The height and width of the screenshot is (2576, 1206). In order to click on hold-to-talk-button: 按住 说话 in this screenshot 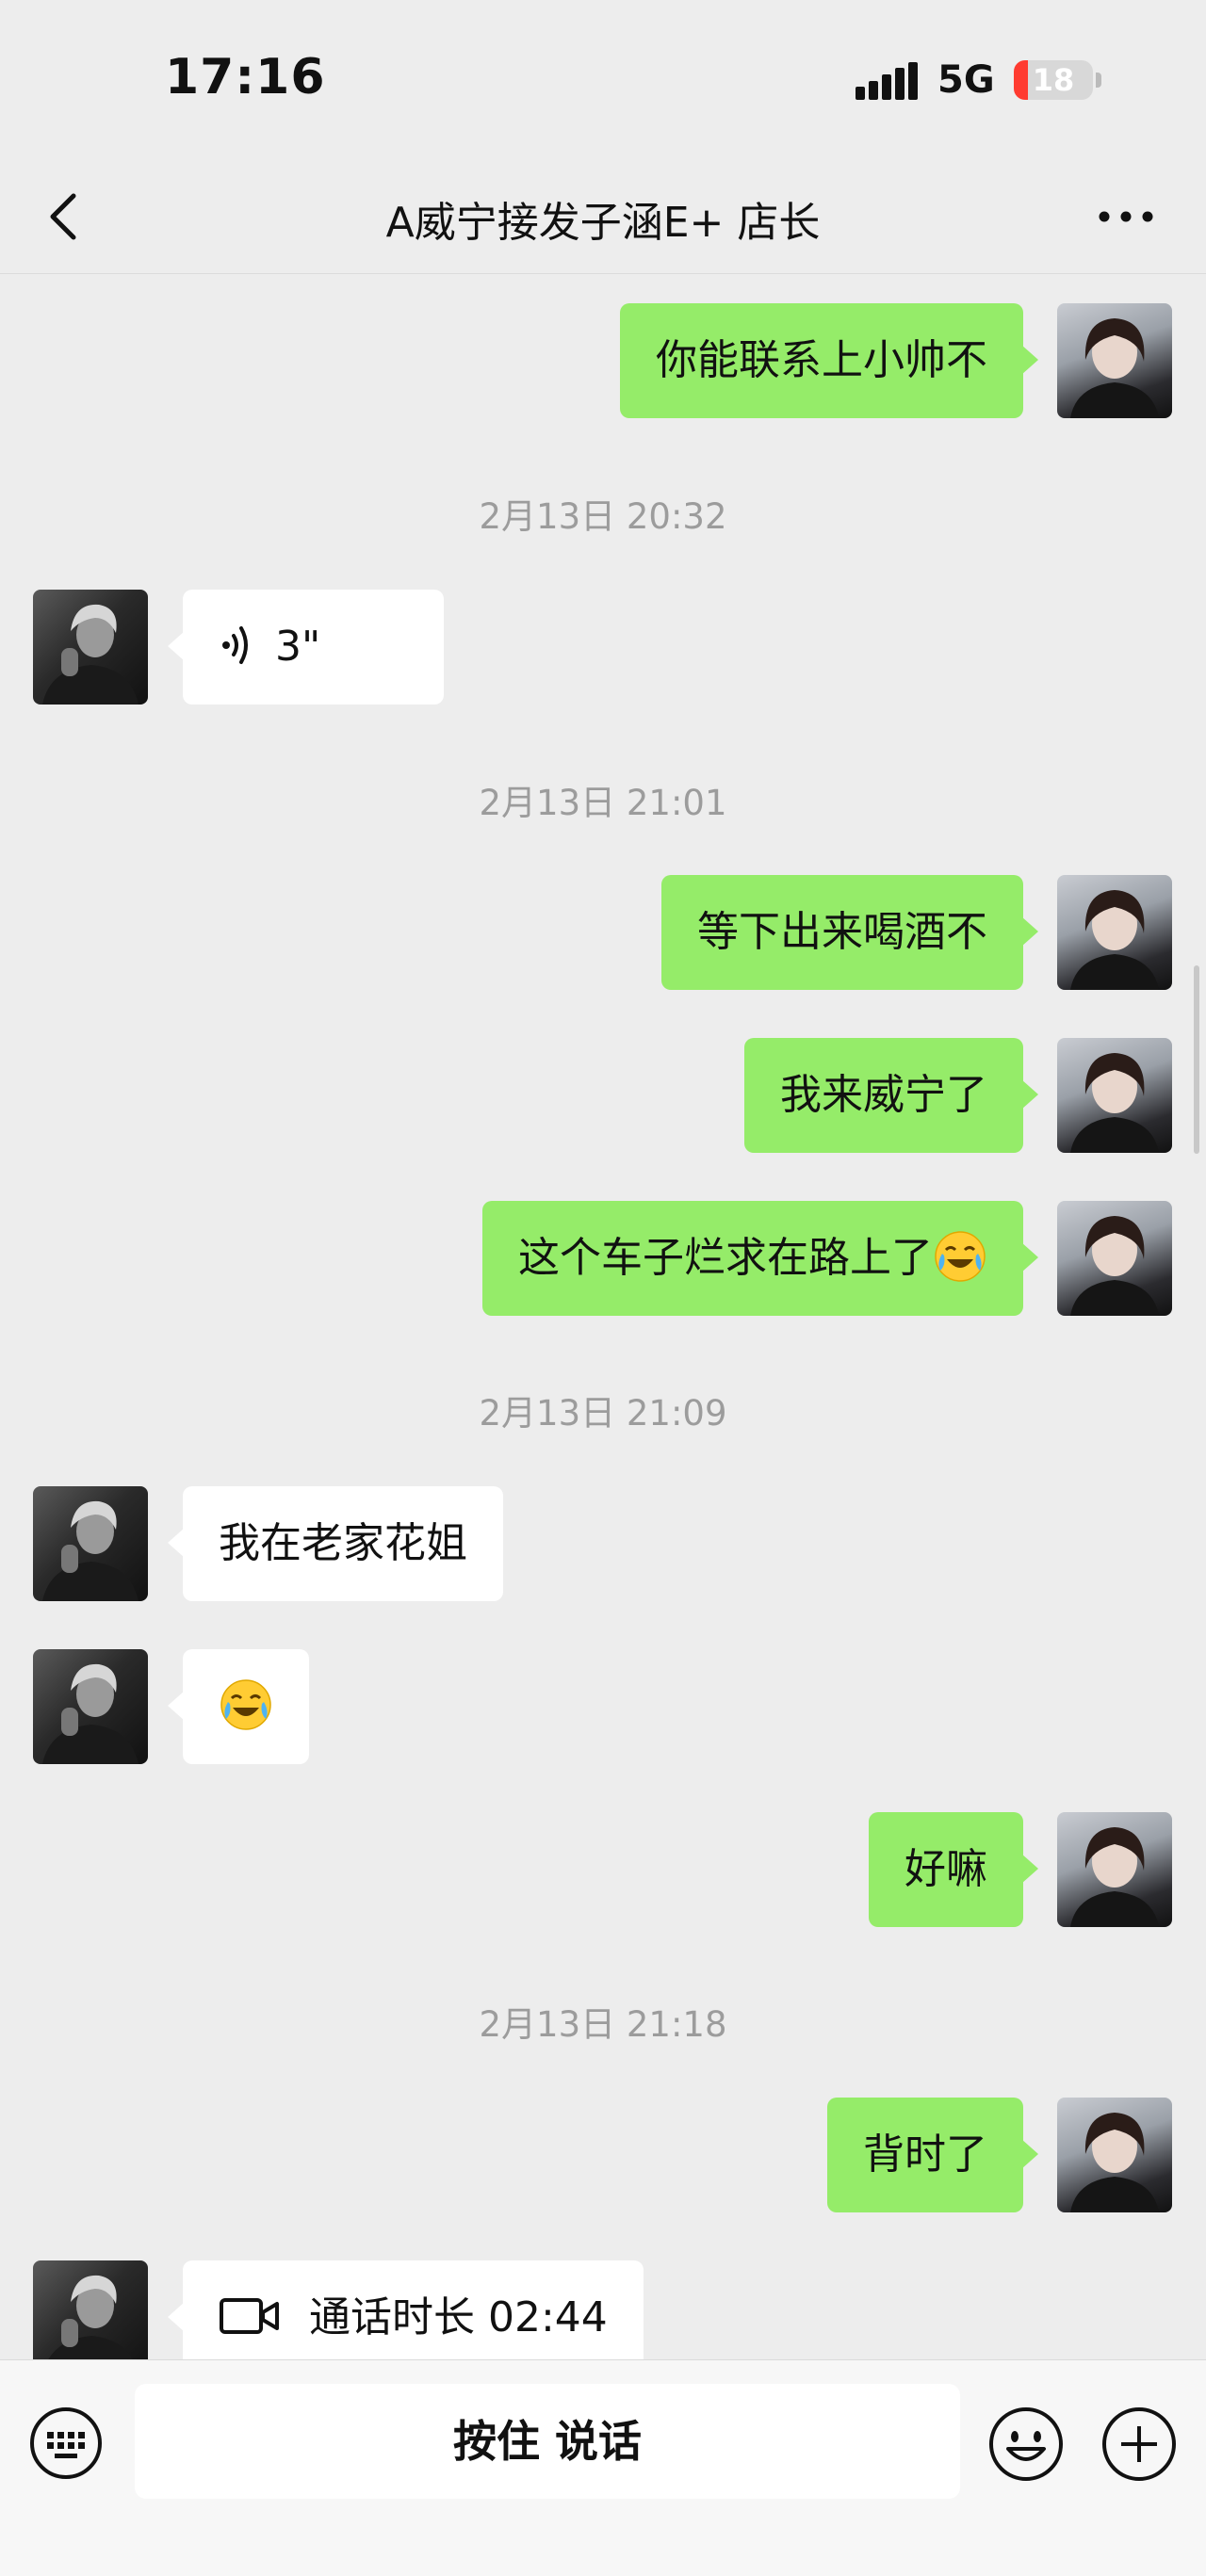, I will do `click(547, 2441)`.